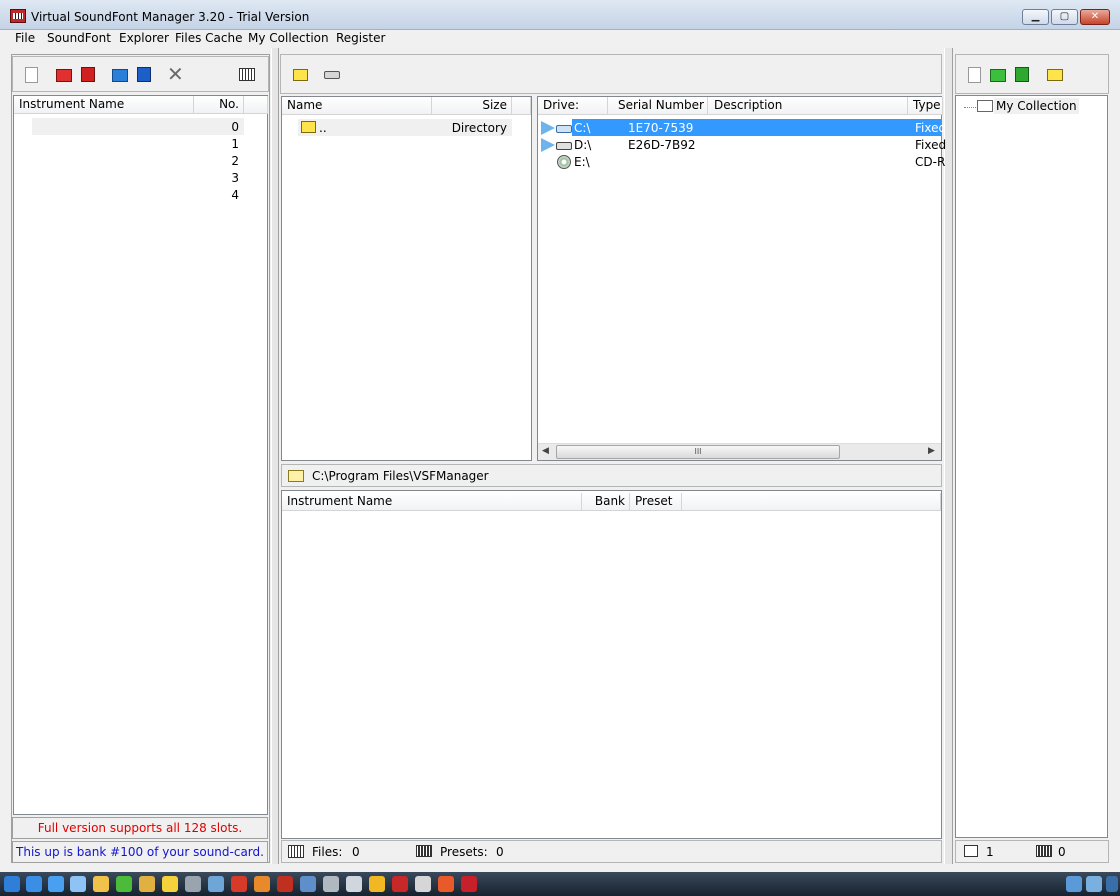 The height and width of the screenshot is (896, 1120). What do you see at coordinates (1032, 74) in the screenshot?
I see `collection-toolbar` at bounding box center [1032, 74].